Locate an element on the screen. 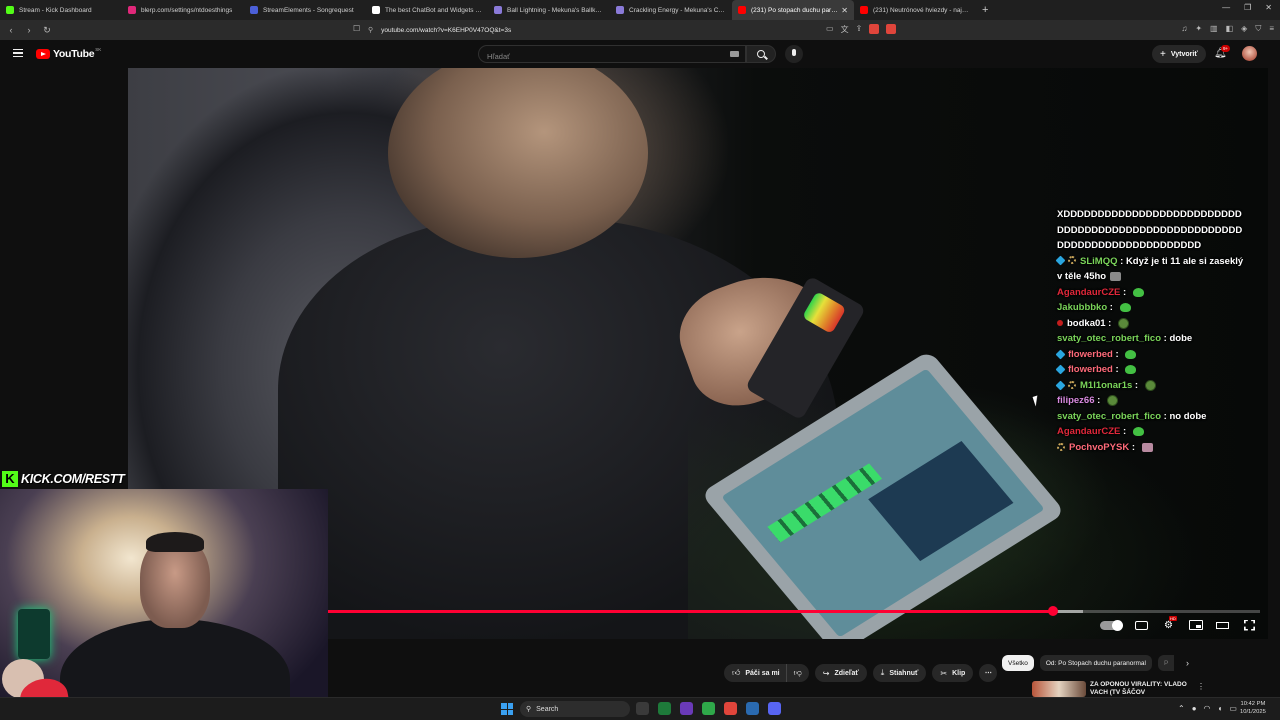 This screenshot has width=1280, height=720. search-input is located at coordinates (599, 56).